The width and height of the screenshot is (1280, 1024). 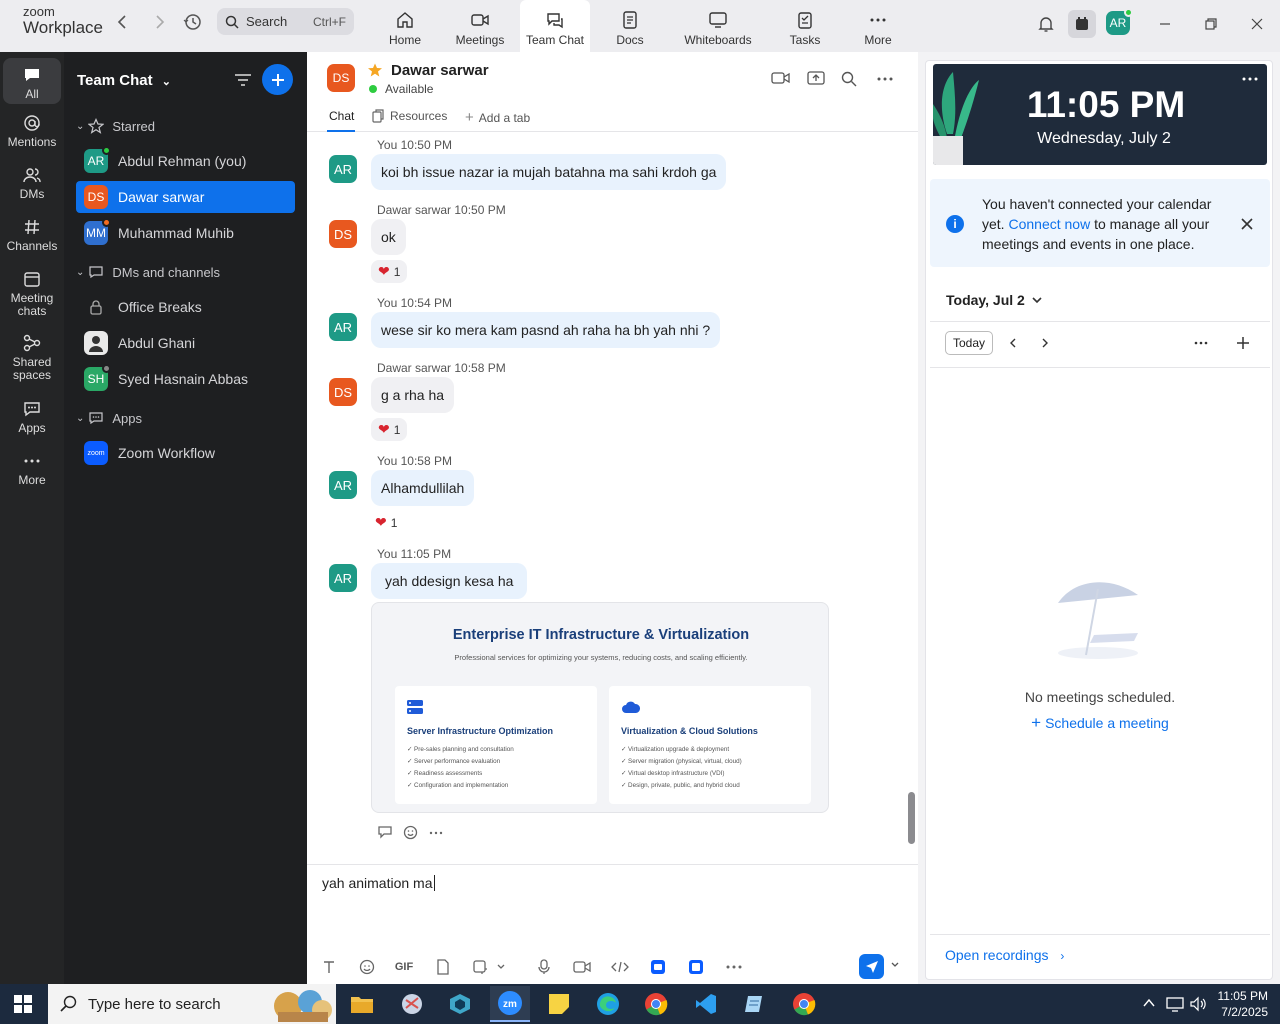 I want to click on screenshot-icon, so click(x=480, y=967).